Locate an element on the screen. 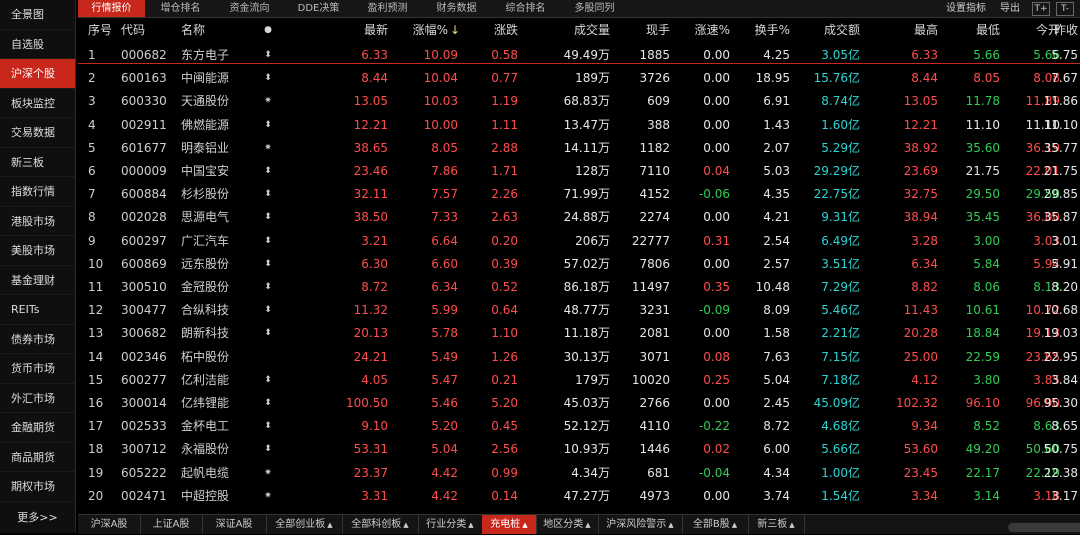  bottom-tab: 深证A股 is located at coordinates (234, 524).